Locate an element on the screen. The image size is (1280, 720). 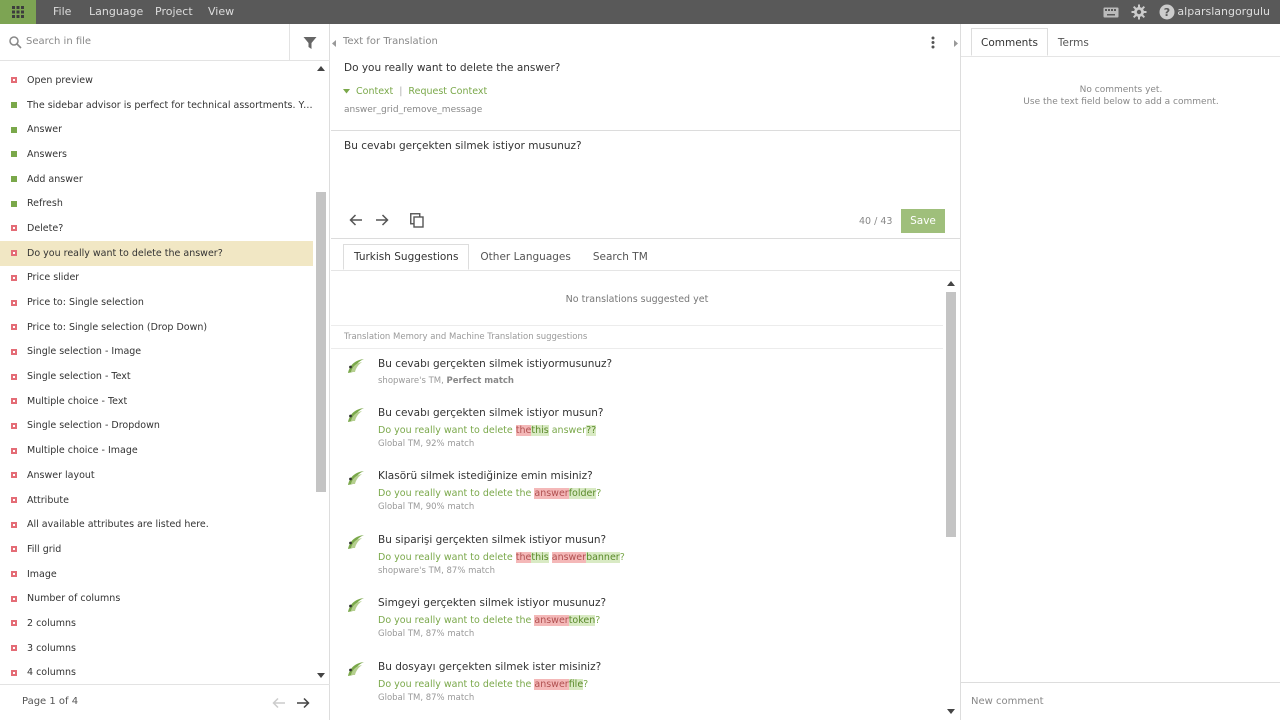
new-comment-input: New comment is located at coordinates (1007, 701).